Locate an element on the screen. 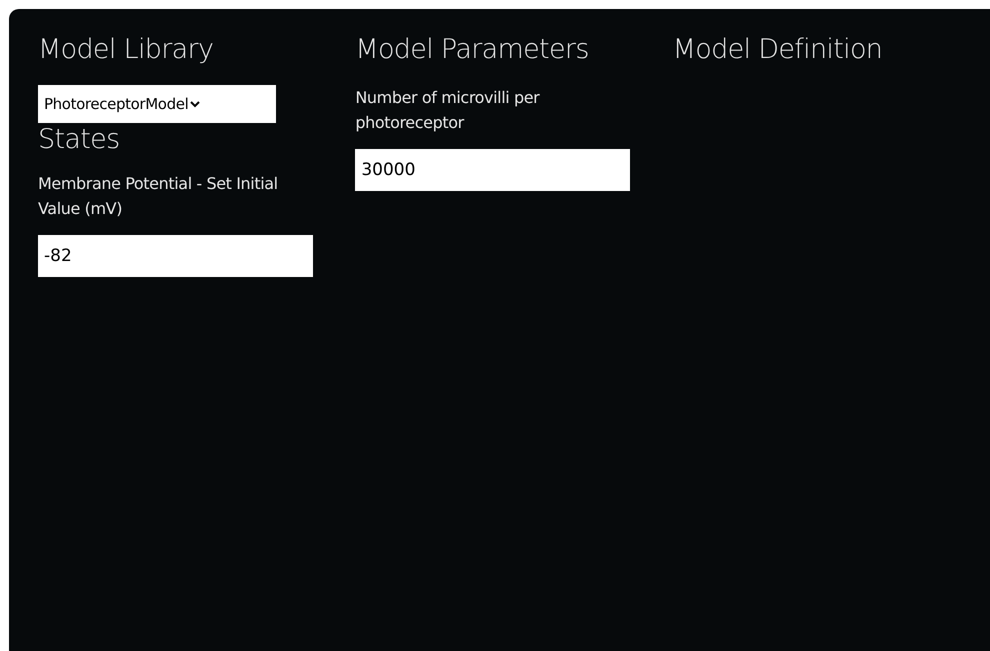  section-heading: Model Parameters is located at coordinates (472, 50).